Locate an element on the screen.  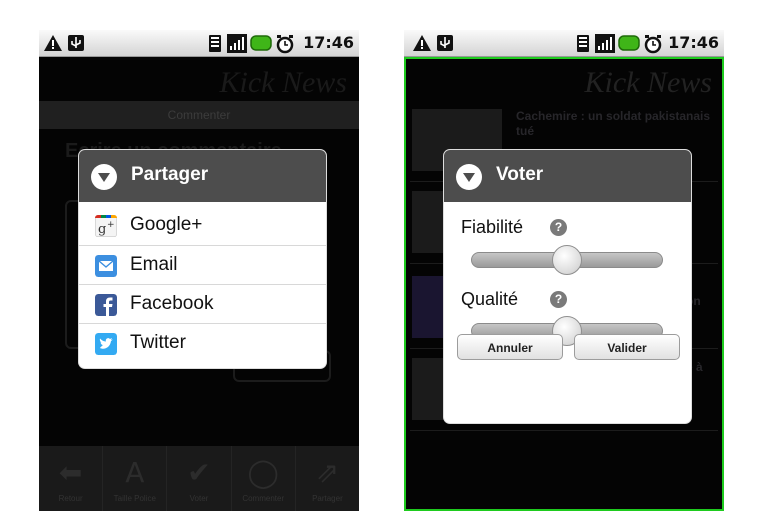
nav-share: ⇗ Partager is located at coordinates (327, 478).